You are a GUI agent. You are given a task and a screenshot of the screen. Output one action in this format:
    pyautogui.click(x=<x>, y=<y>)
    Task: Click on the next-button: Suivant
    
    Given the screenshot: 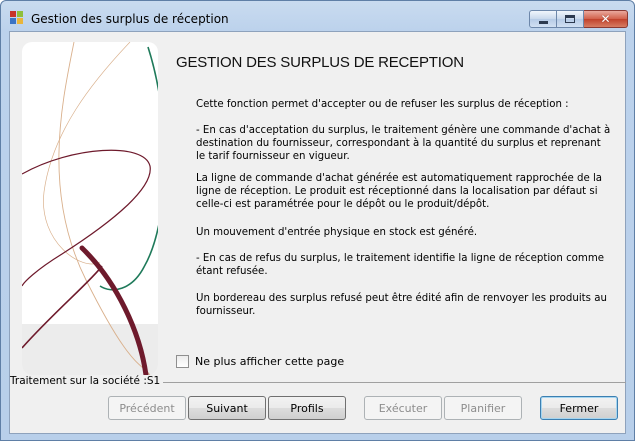 What is the action you would take?
    pyautogui.click(x=227, y=408)
    